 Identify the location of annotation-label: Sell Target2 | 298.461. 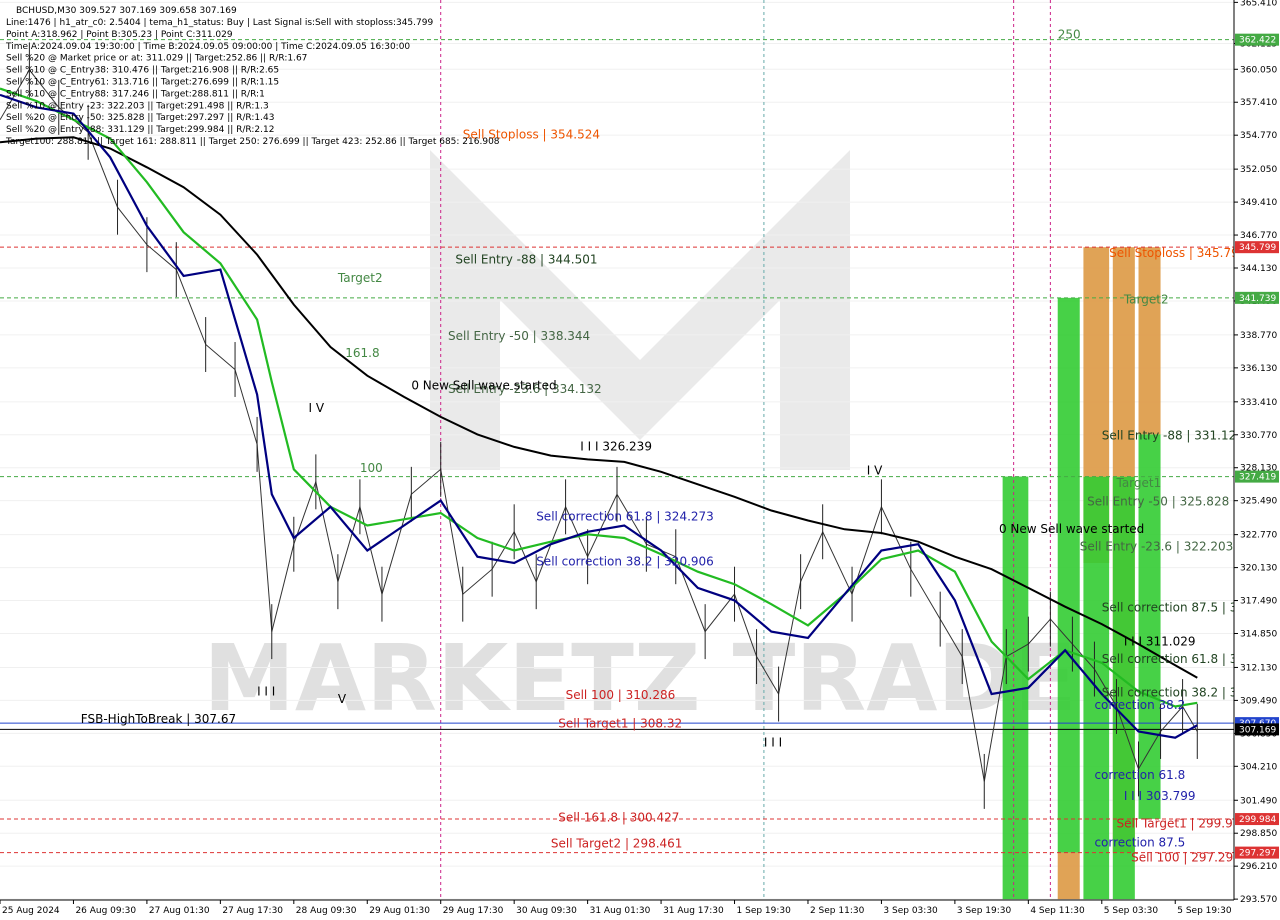
(617, 844).